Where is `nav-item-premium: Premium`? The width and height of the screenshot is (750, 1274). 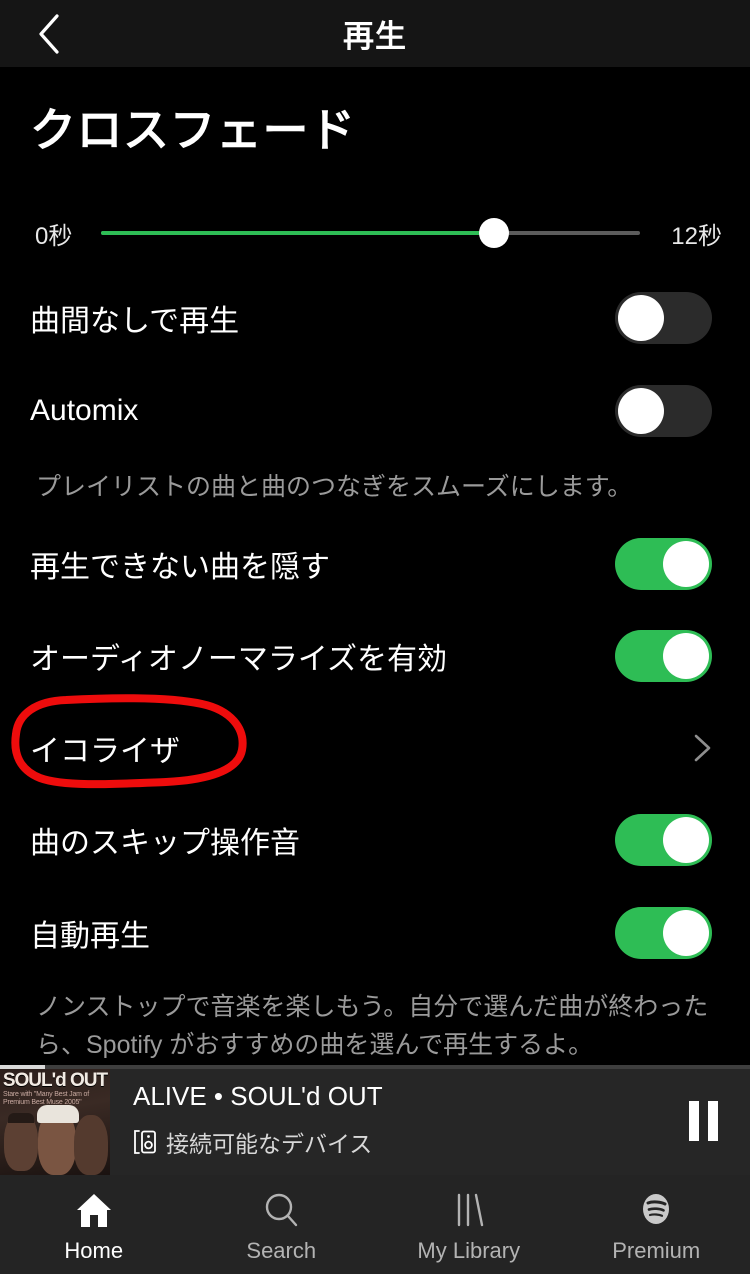
nav-item-premium: Premium is located at coordinates (656, 1224).